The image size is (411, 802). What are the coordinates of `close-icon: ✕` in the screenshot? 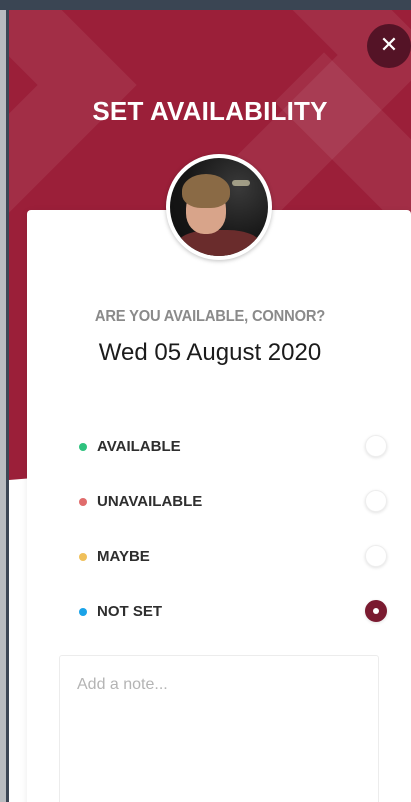 It's located at (389, 45).